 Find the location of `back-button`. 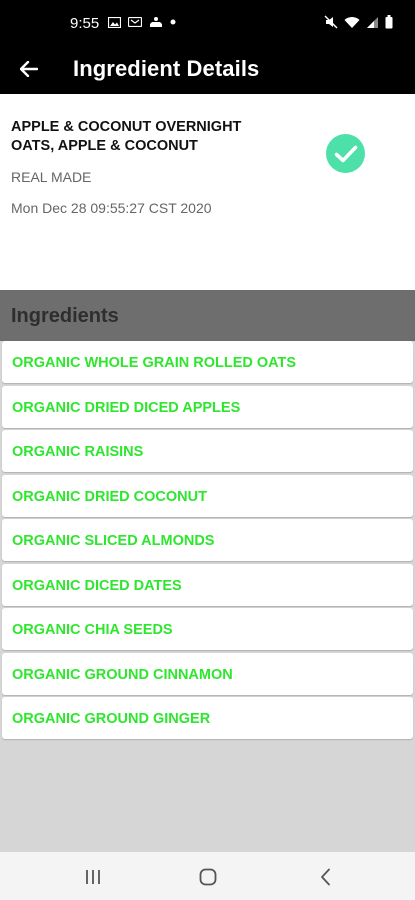

back-button is located at coordinates (29, 69).